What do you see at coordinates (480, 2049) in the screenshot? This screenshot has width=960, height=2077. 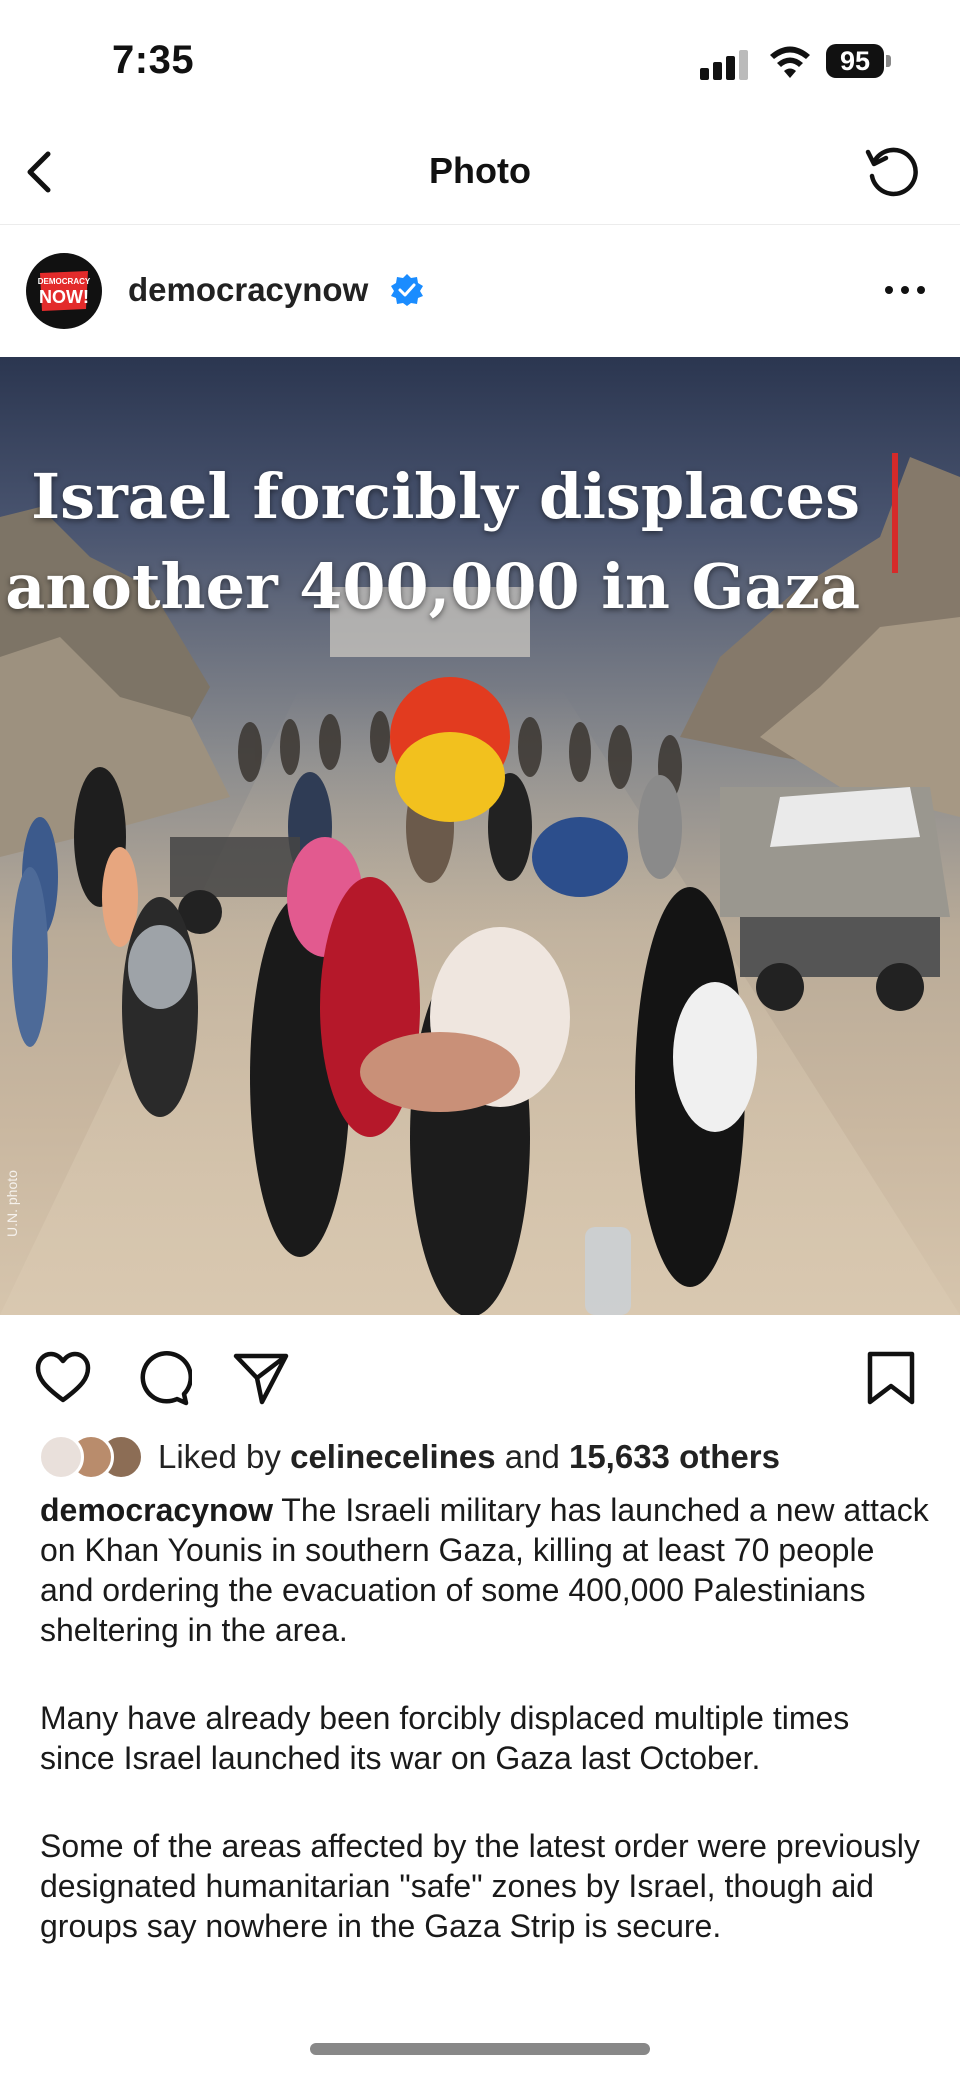 I see `home-indicator` at bounding box center [480, 2049].